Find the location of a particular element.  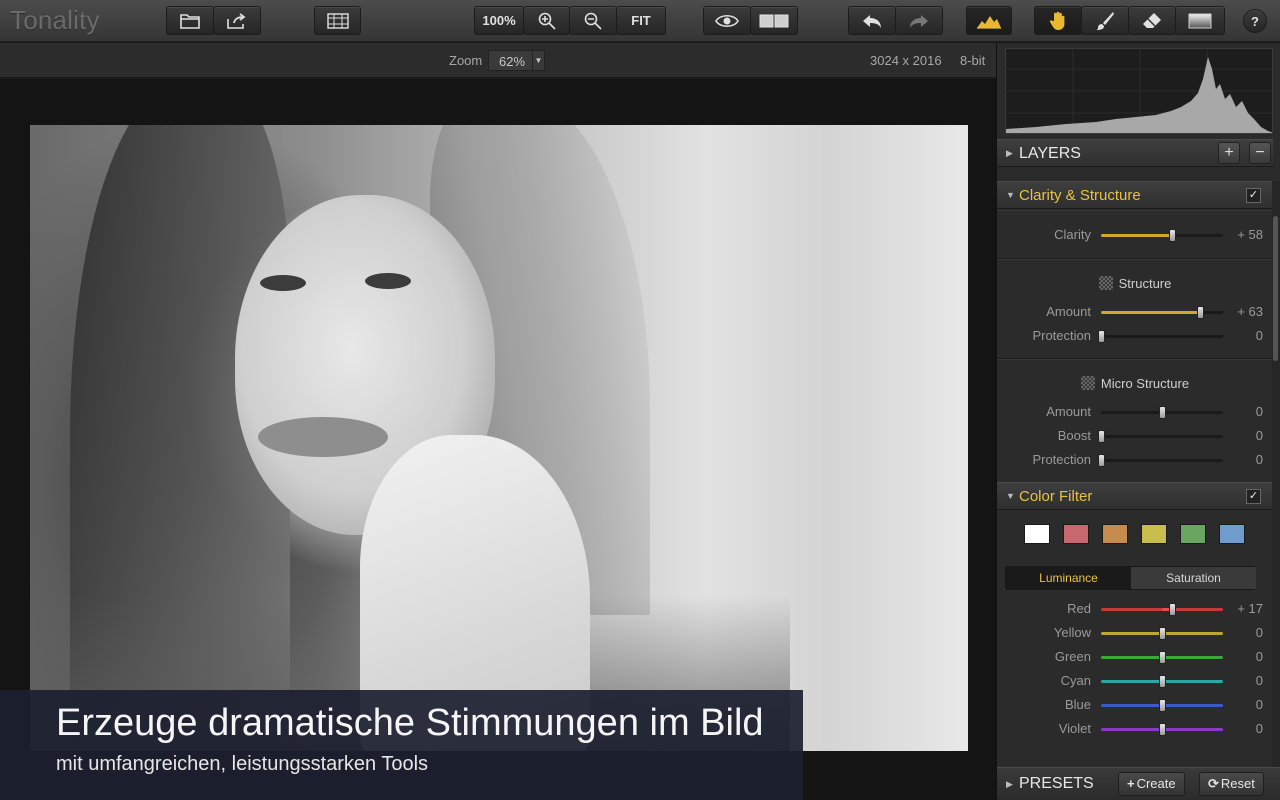

compare-button is located at coordinates (774, 20).